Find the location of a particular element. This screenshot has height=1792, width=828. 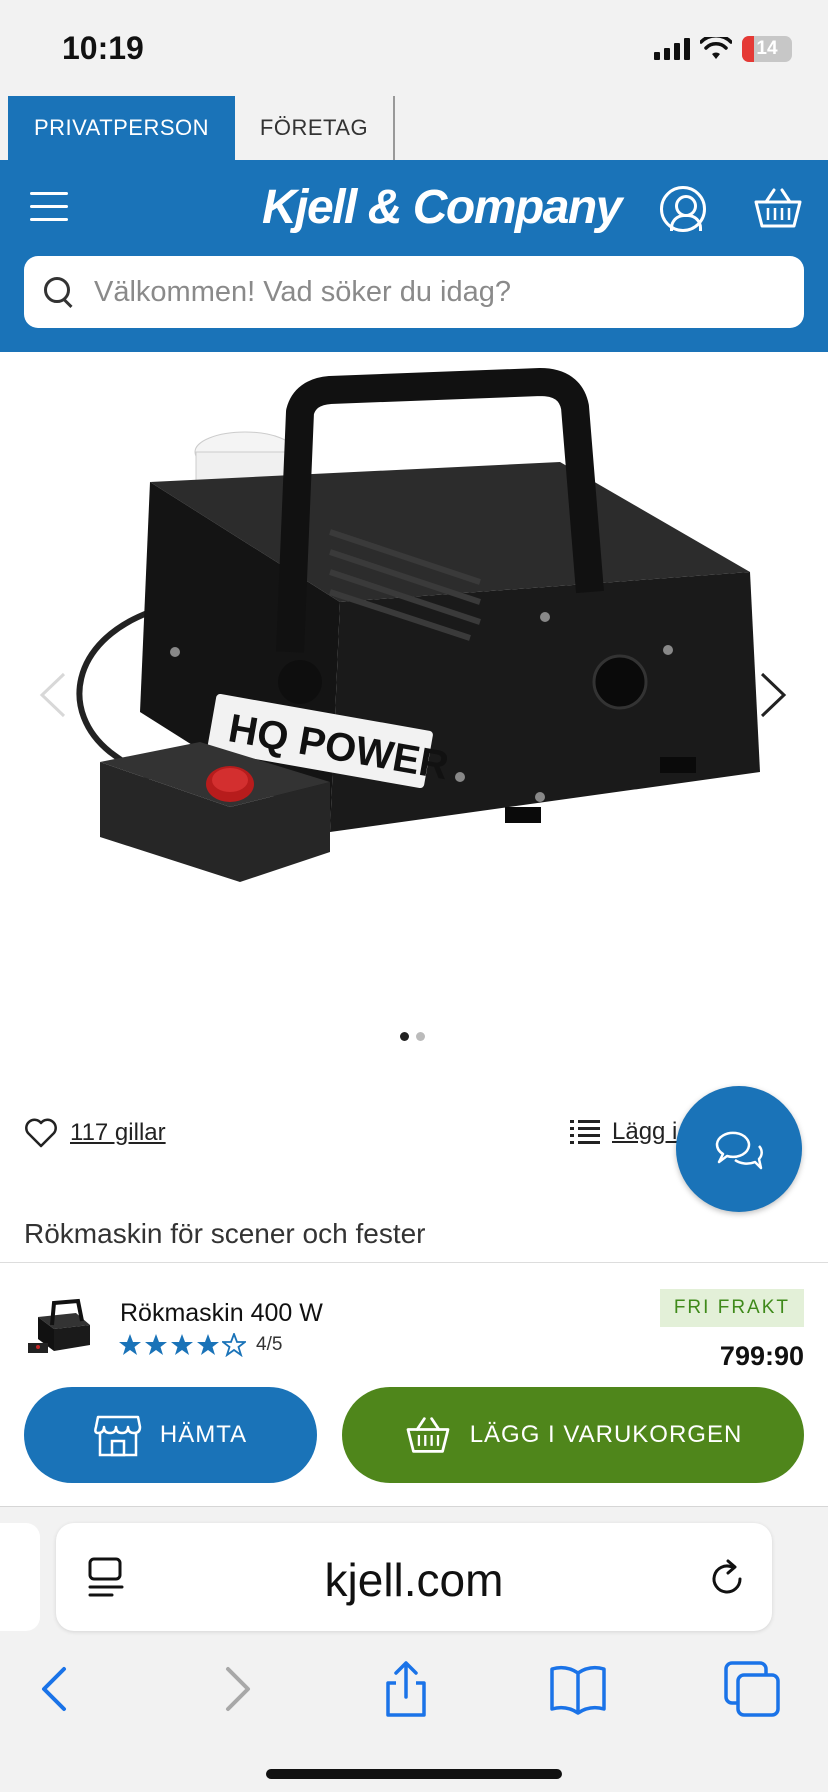

add-to-list-button: Lägg i is located at coordinates (623, 1132).